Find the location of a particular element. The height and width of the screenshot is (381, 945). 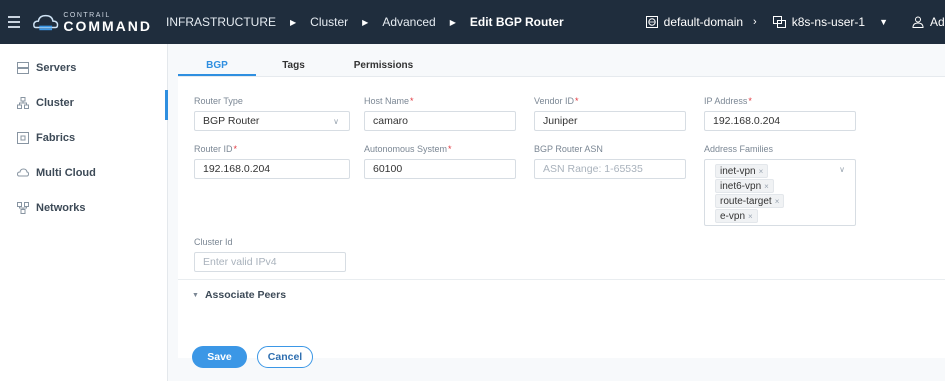

router-type-select: BGP Router ∨ is located at coordinates (272, 121).